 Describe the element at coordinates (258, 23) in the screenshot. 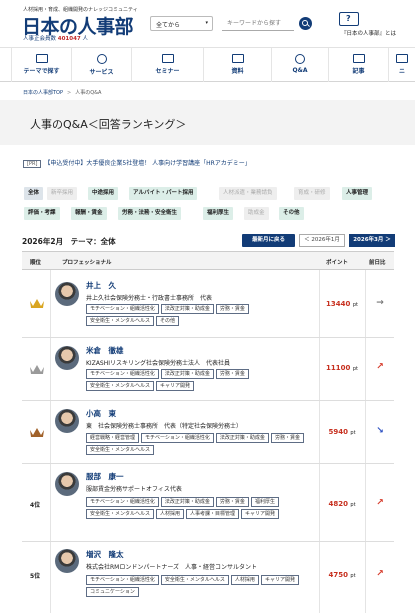

I see `search-input` at that location.